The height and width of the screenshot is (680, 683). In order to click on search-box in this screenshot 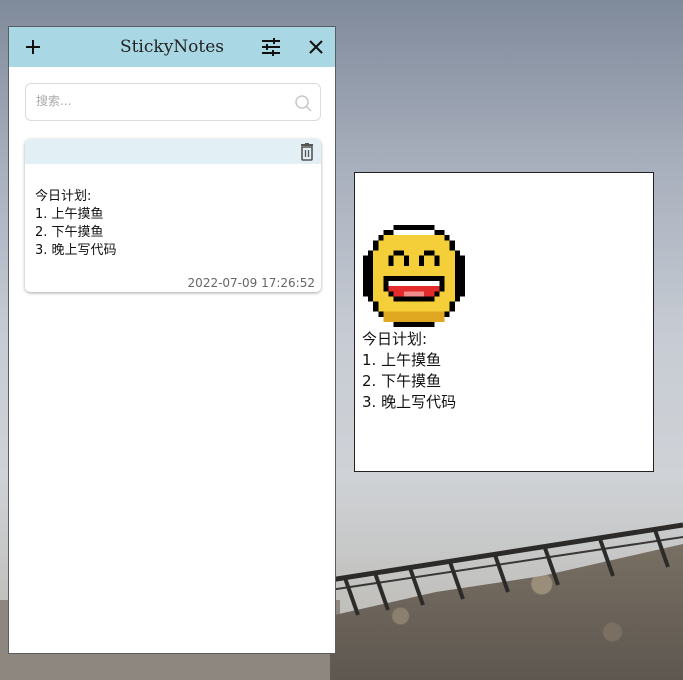, I will do `click(173, 102)`.